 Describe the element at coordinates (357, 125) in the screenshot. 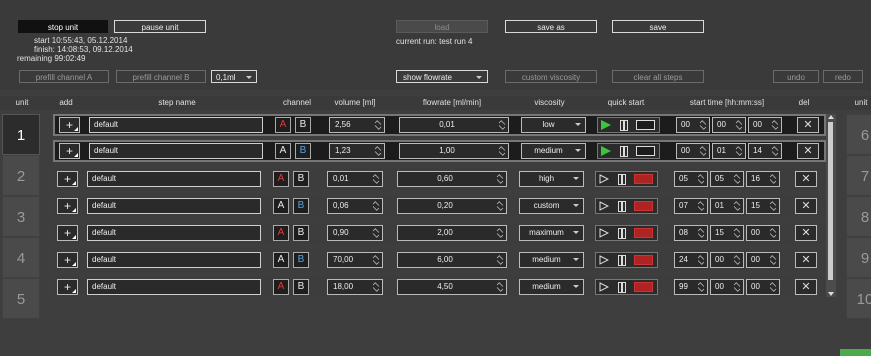

I see `volume-spinbox: 2,56` at that location.